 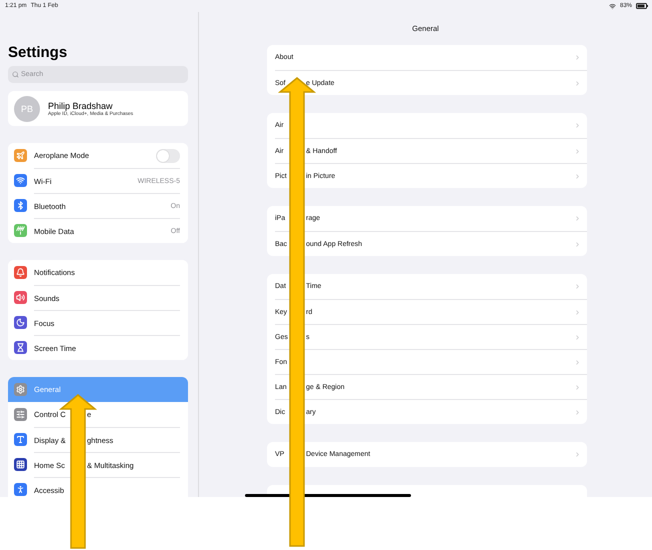 What do you see at coordinates (38, 52) in the screenshot?
I see `sidebar-title: Settings` at bounding box center [38, 52].